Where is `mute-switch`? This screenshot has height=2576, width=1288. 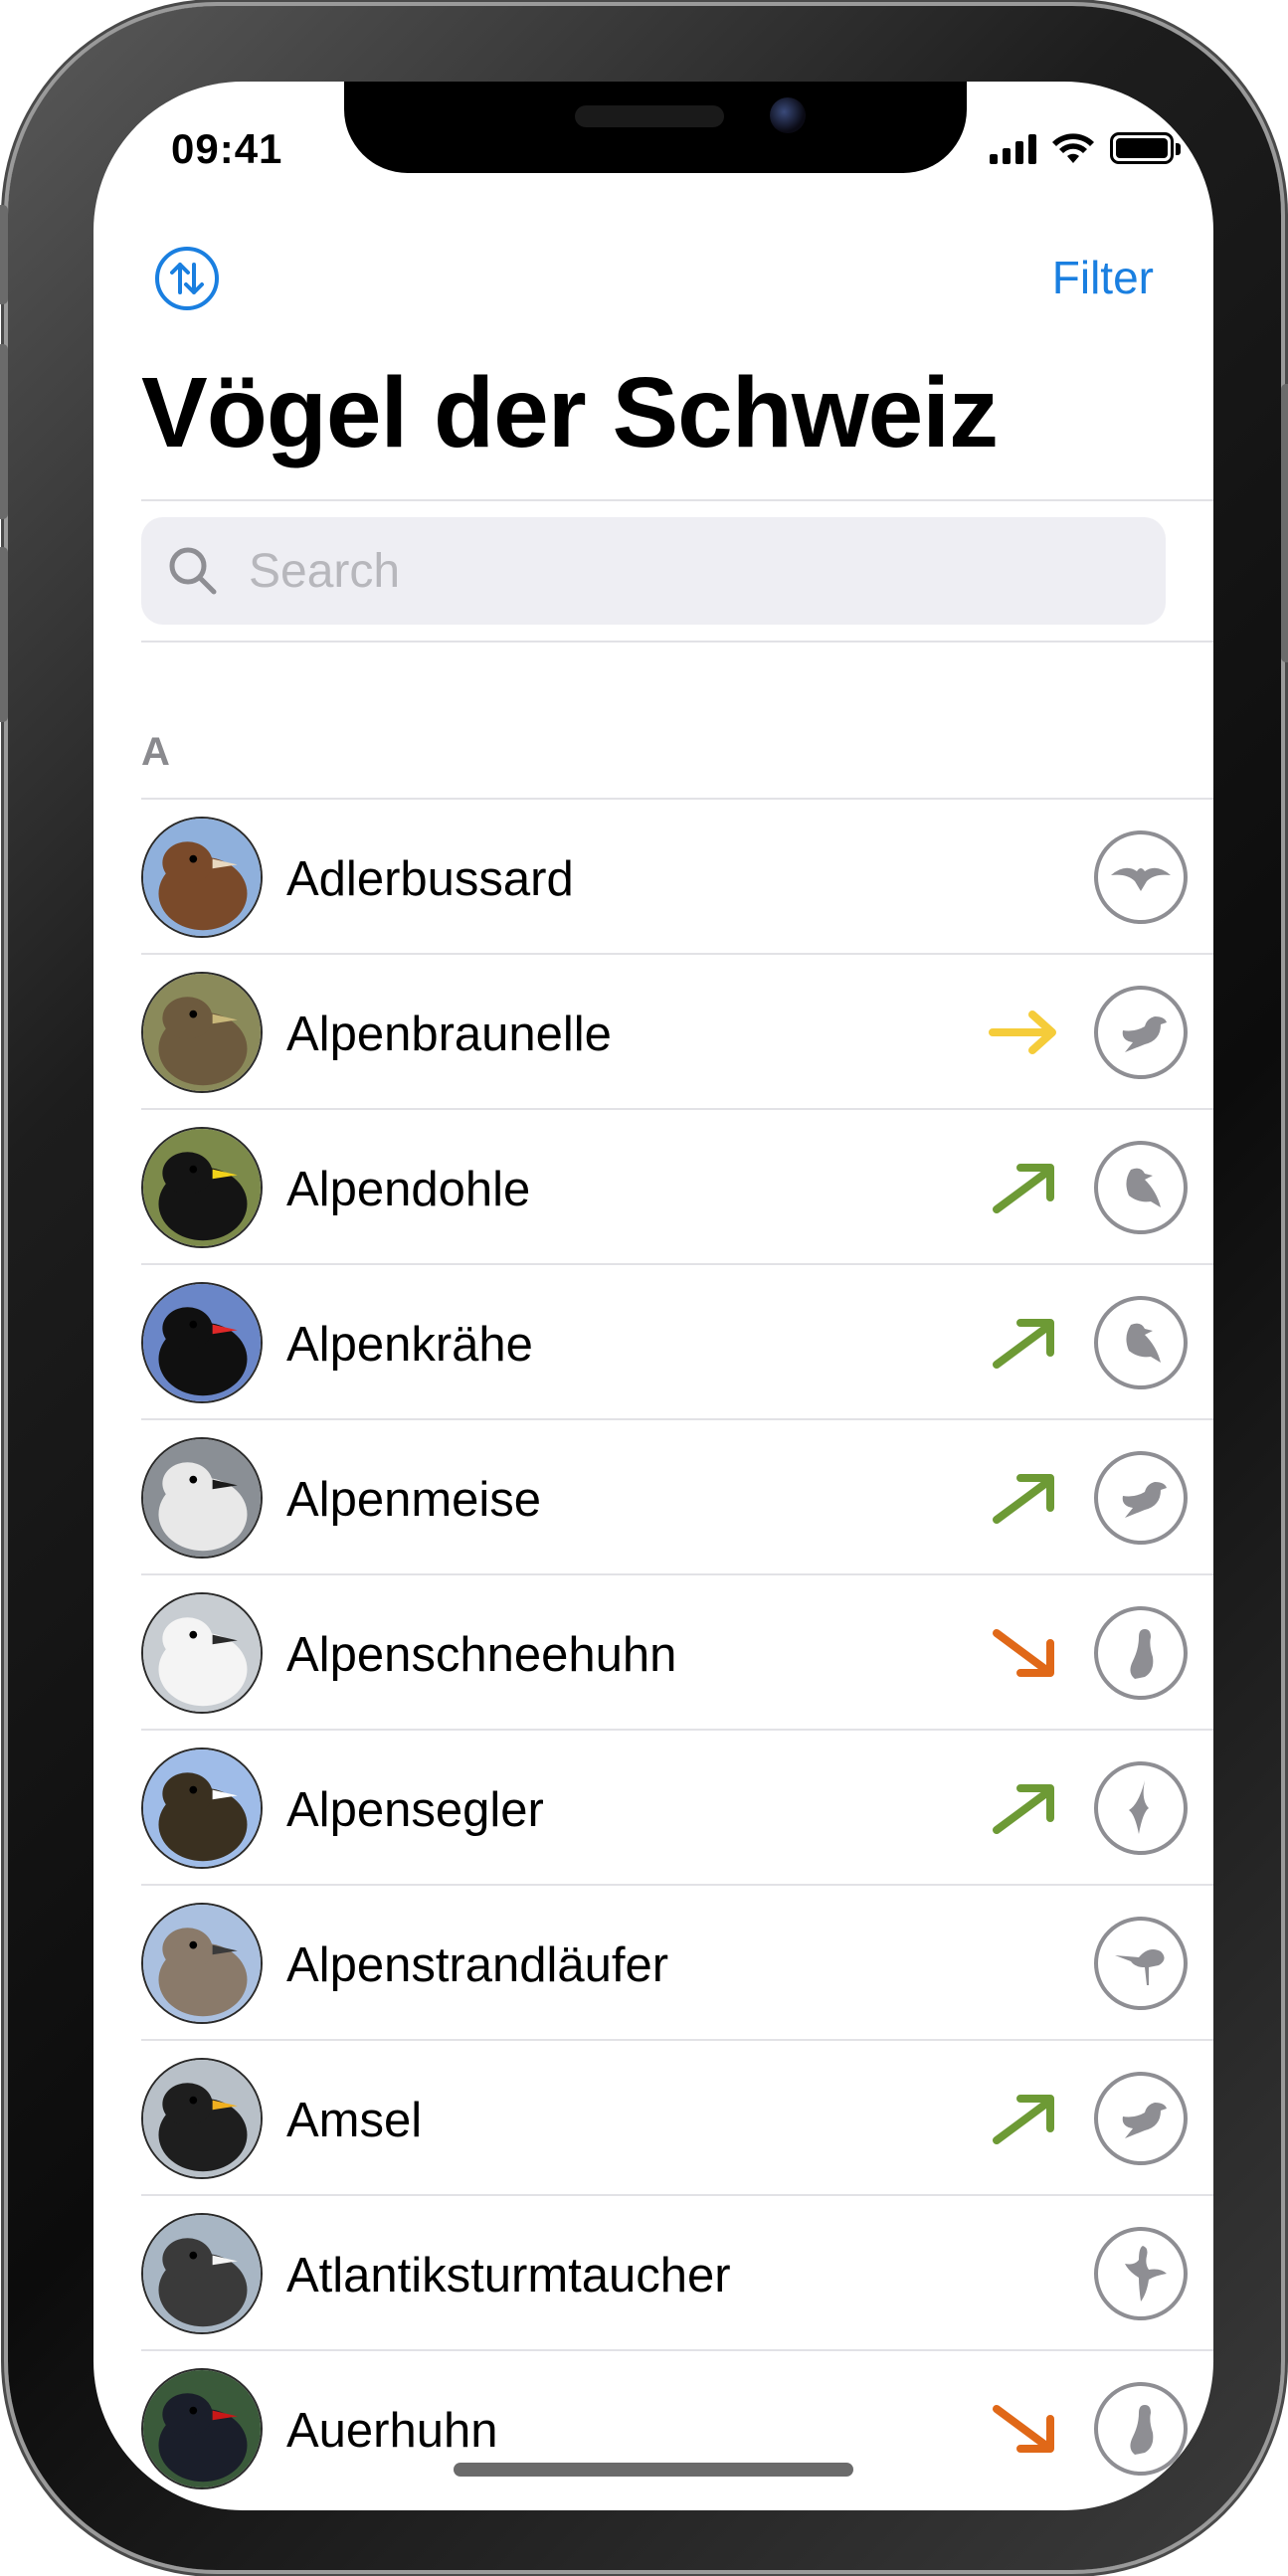
mute-switch is located at coordinates (4, 254).